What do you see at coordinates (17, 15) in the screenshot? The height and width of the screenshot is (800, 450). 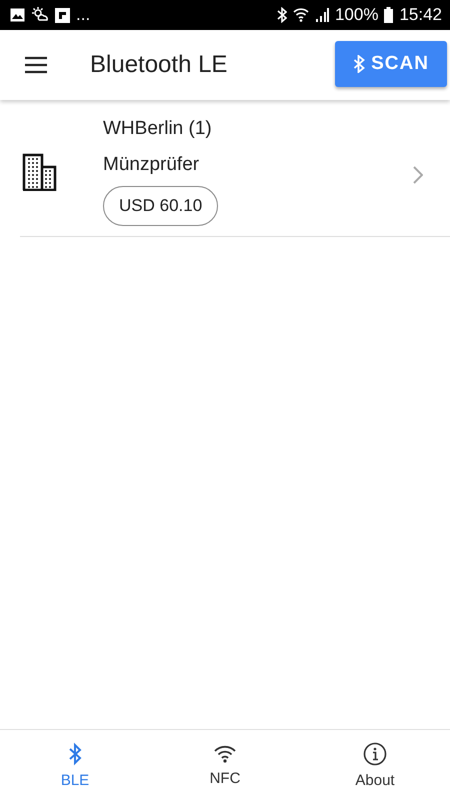 I see `image-icon` at bounding box center [17, 15].